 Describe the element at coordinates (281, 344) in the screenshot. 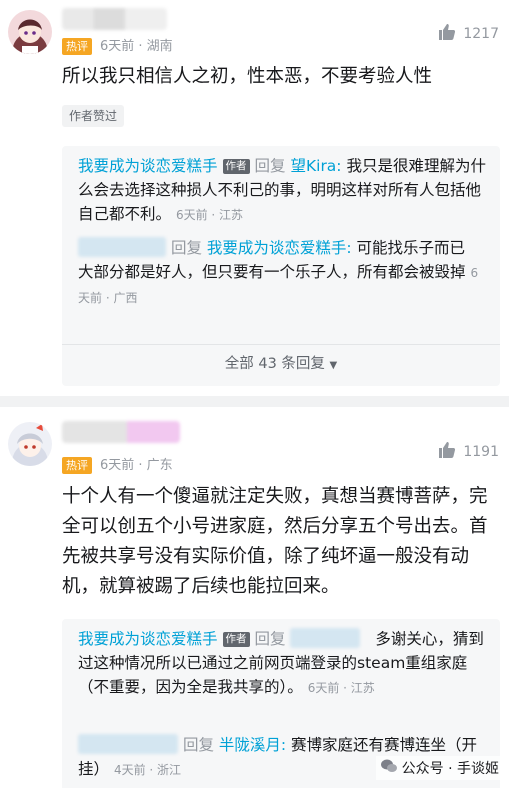

I see `divider` at that location.